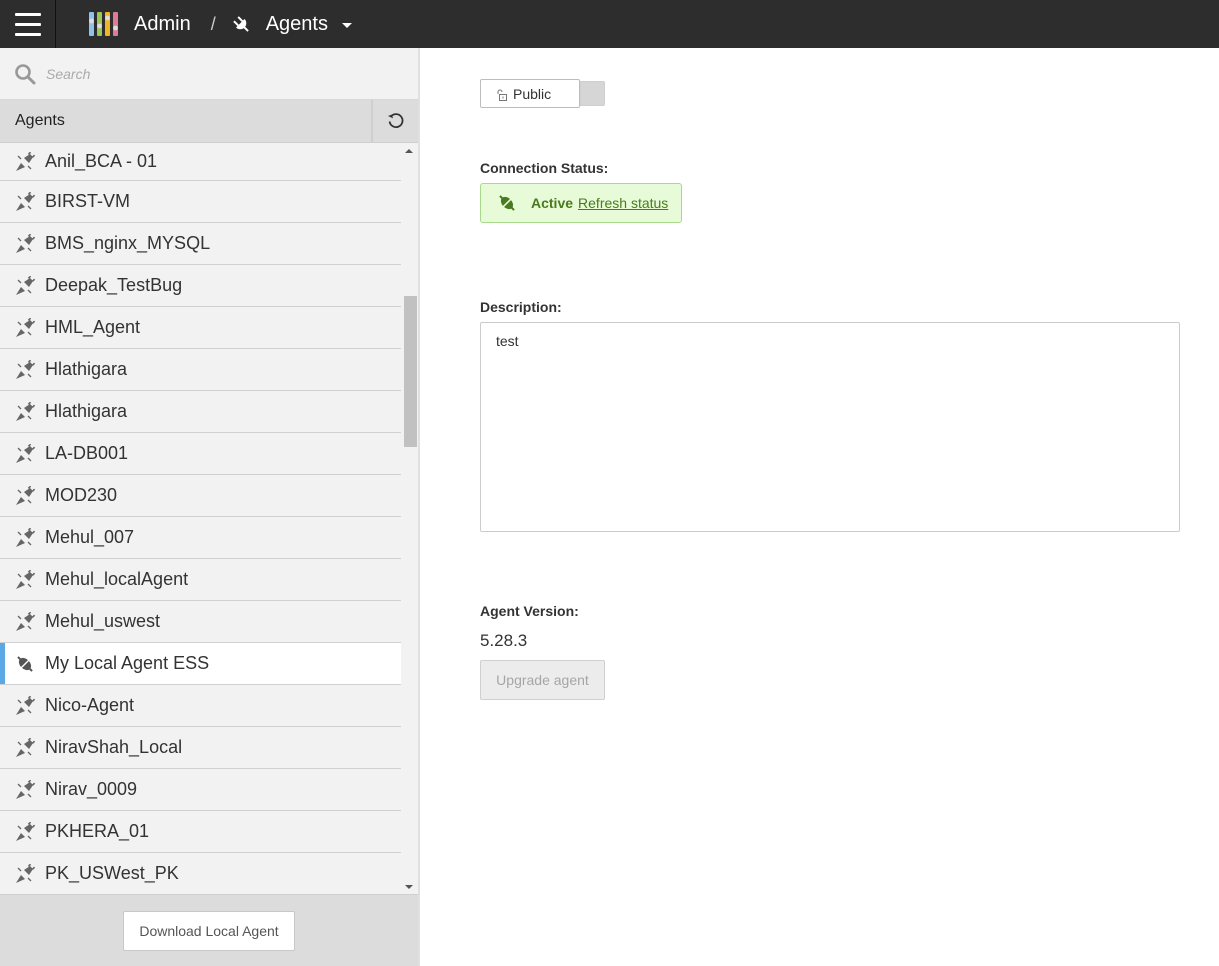 This screenshot has width=1219, height=966. I want to click on chevron-down-icon, so click(346, 25).